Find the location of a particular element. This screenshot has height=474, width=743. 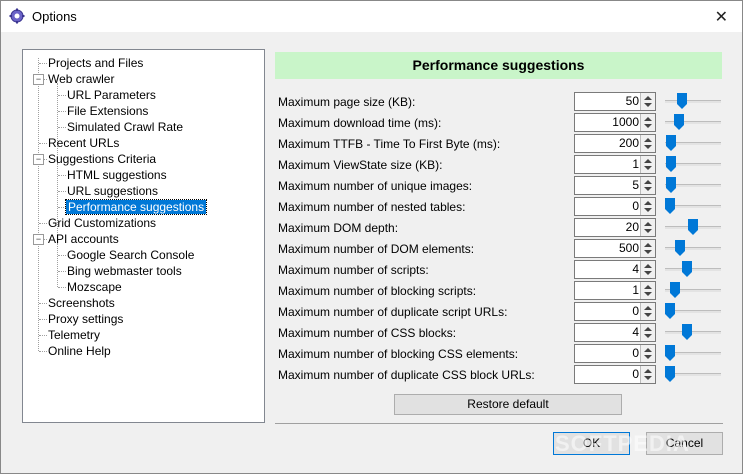

tree-item-performance-suggestions: Performance suggestions is located at coordinates (136, 207).